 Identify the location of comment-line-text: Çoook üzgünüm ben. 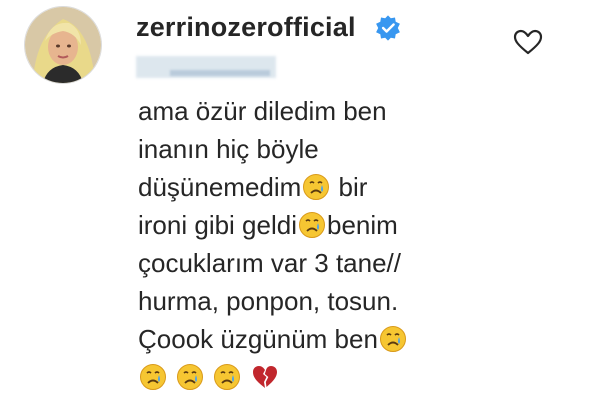
(258, 339).